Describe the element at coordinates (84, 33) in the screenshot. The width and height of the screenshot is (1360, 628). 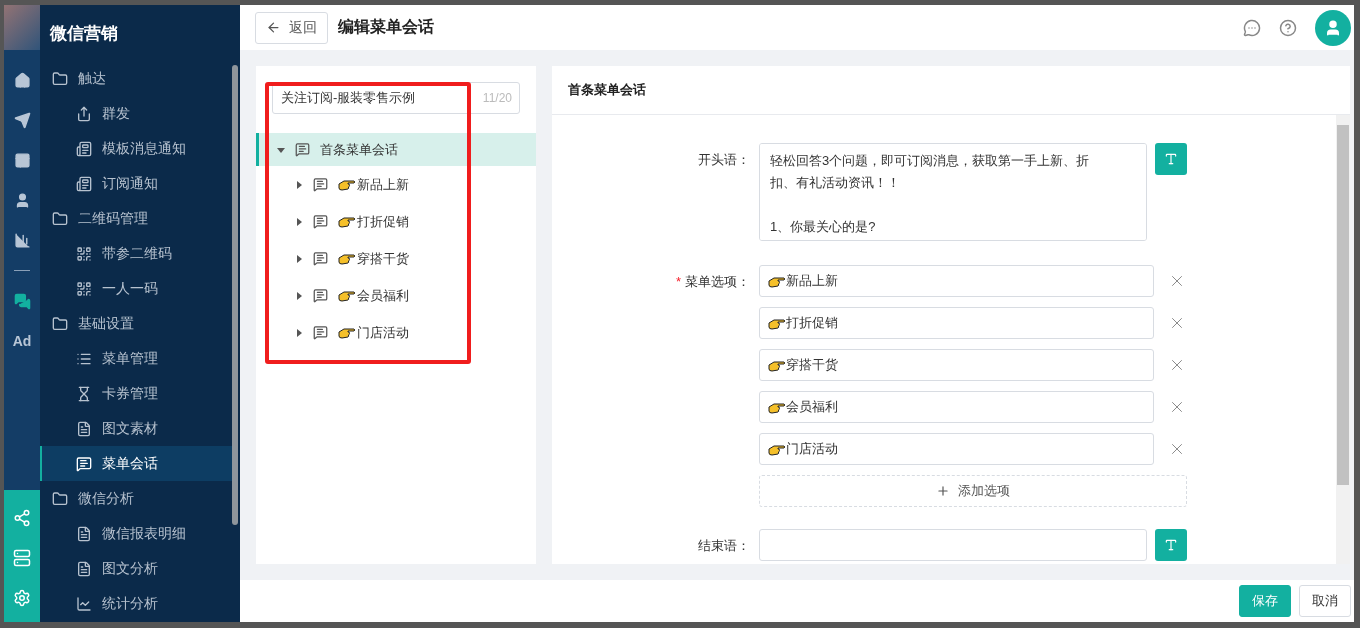
I see `app-title: 微信营销` at that location.